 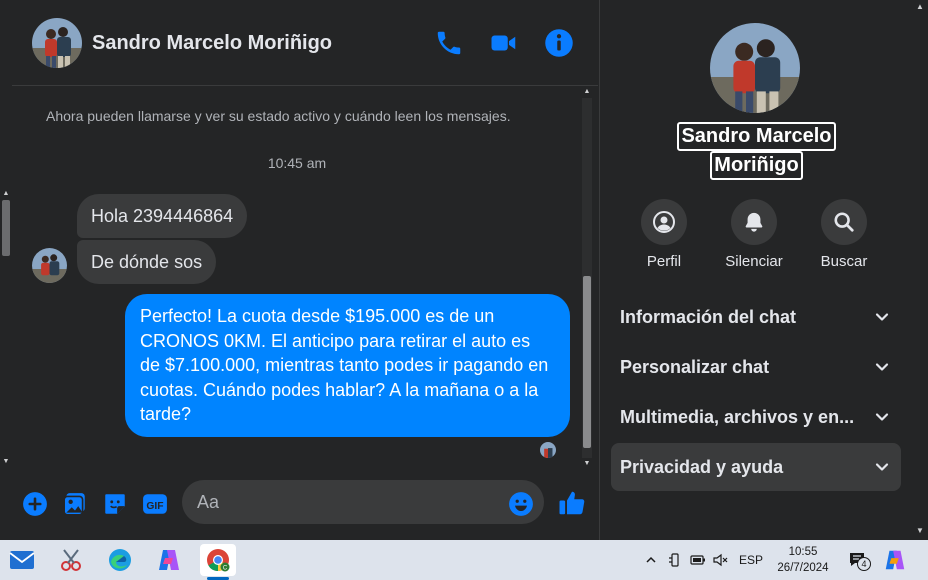 I want to click on contact-avatar, so click(x=57, y=43).